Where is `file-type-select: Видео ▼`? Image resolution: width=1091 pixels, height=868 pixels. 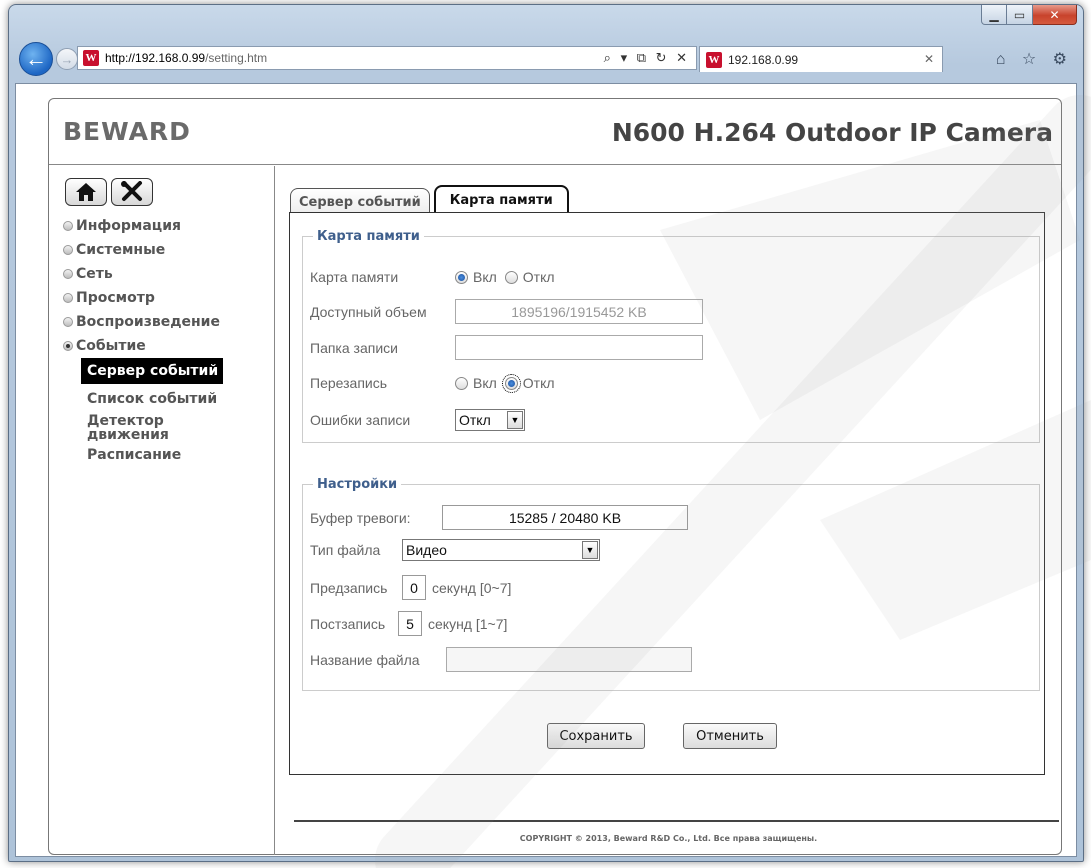 file-type-select: Видео ▼ is located at coordinates (501, 550).